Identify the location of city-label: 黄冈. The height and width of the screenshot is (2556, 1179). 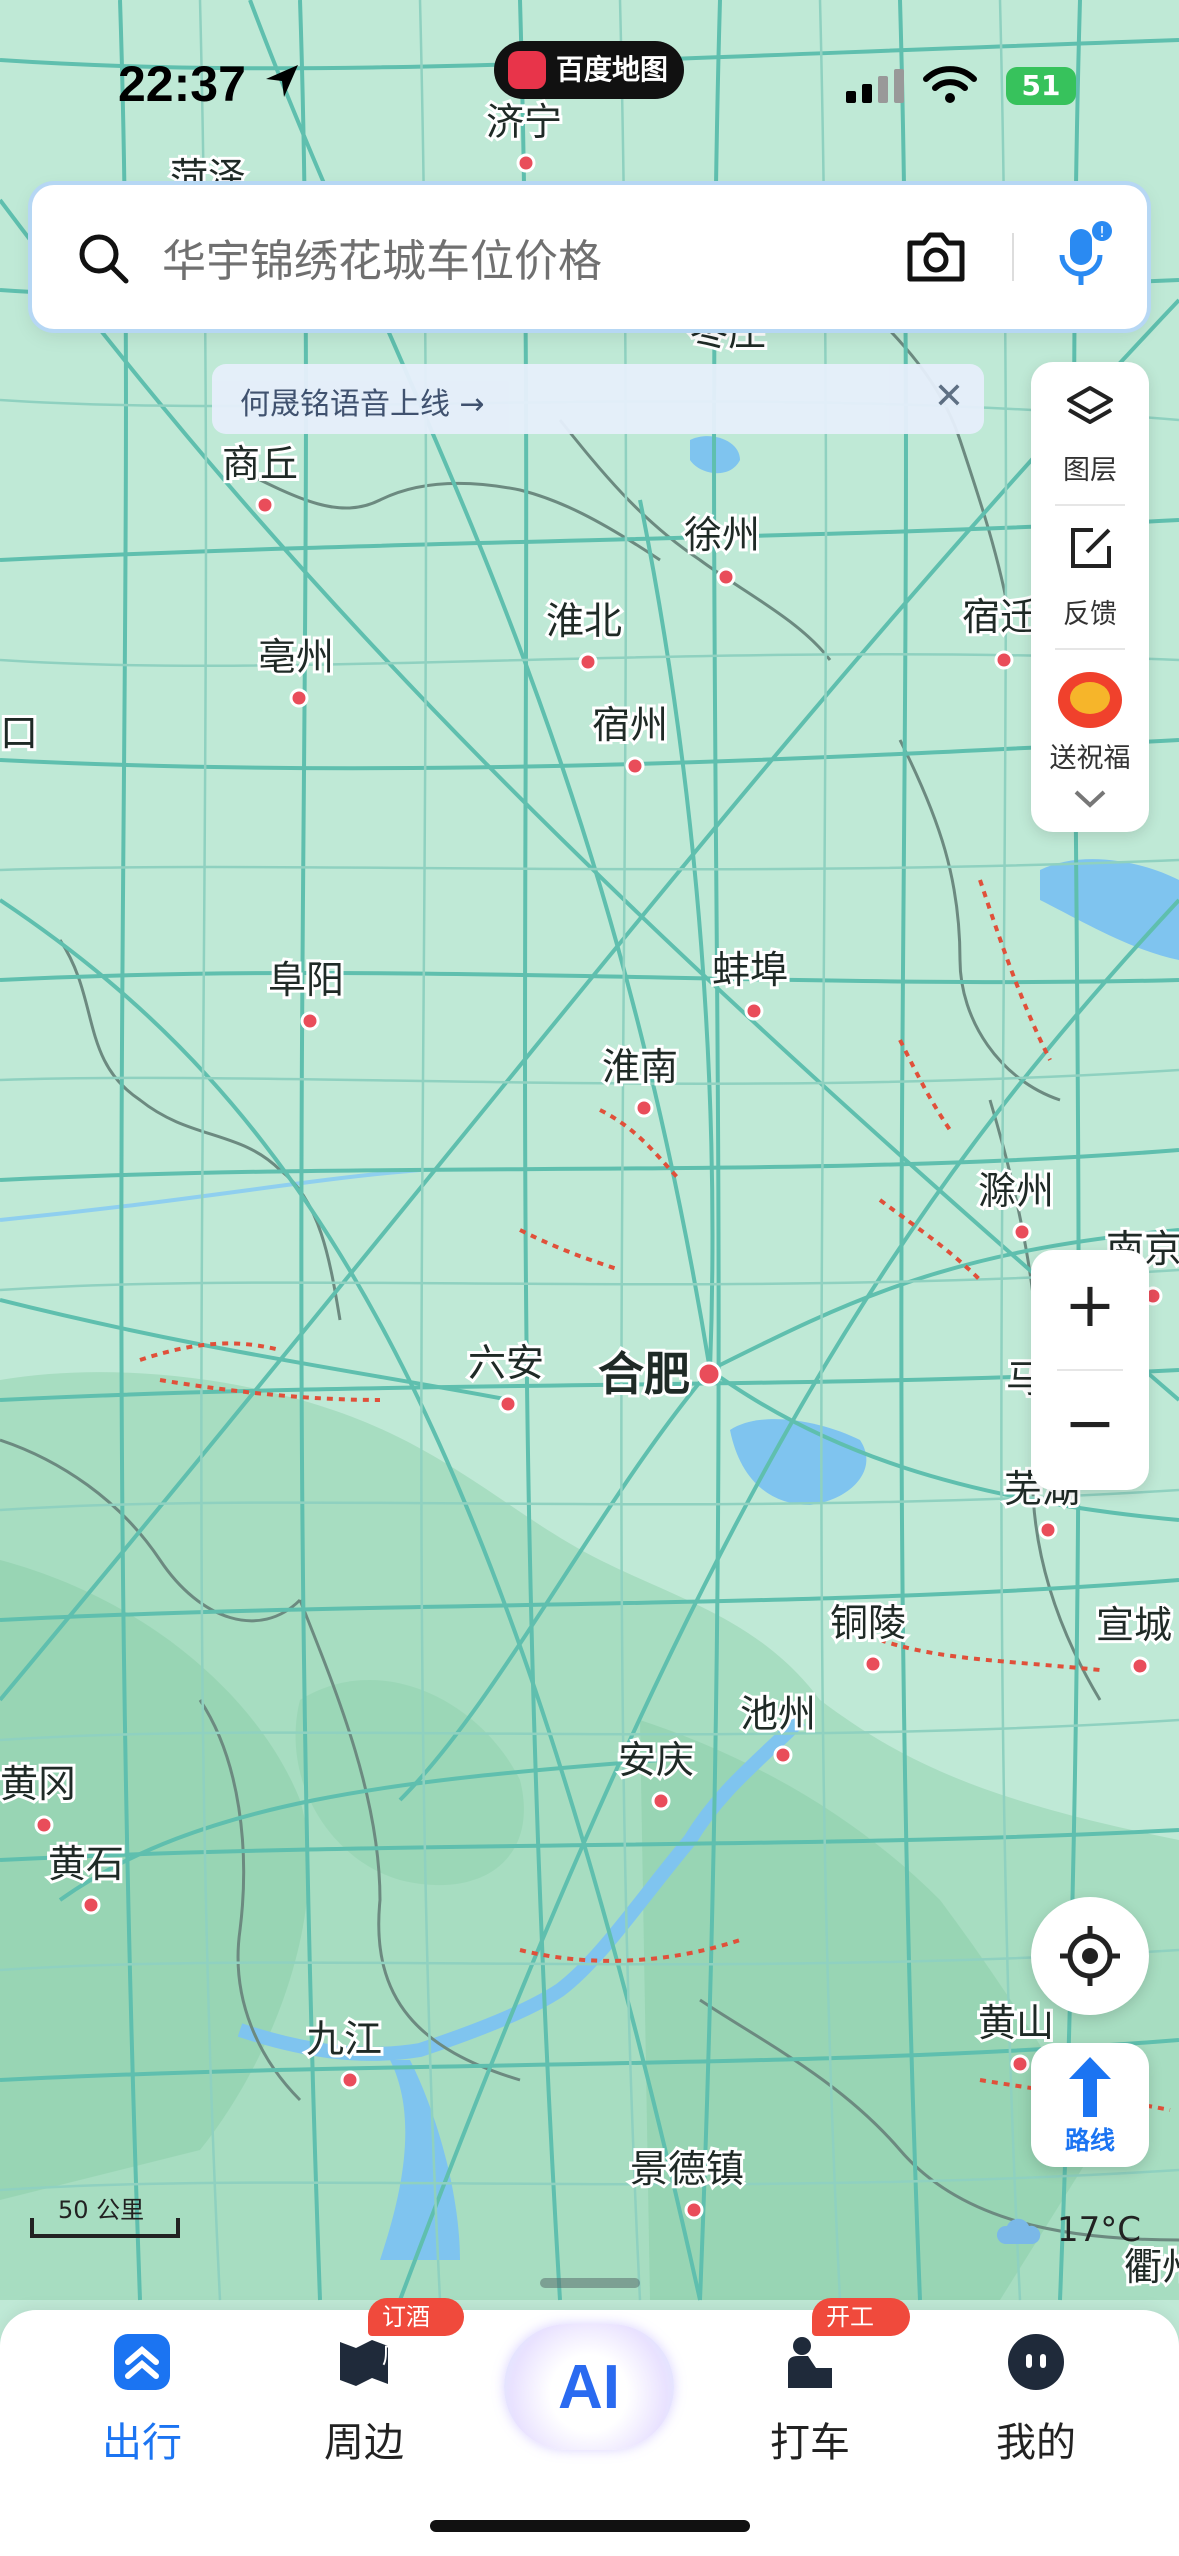
(38, 1784).